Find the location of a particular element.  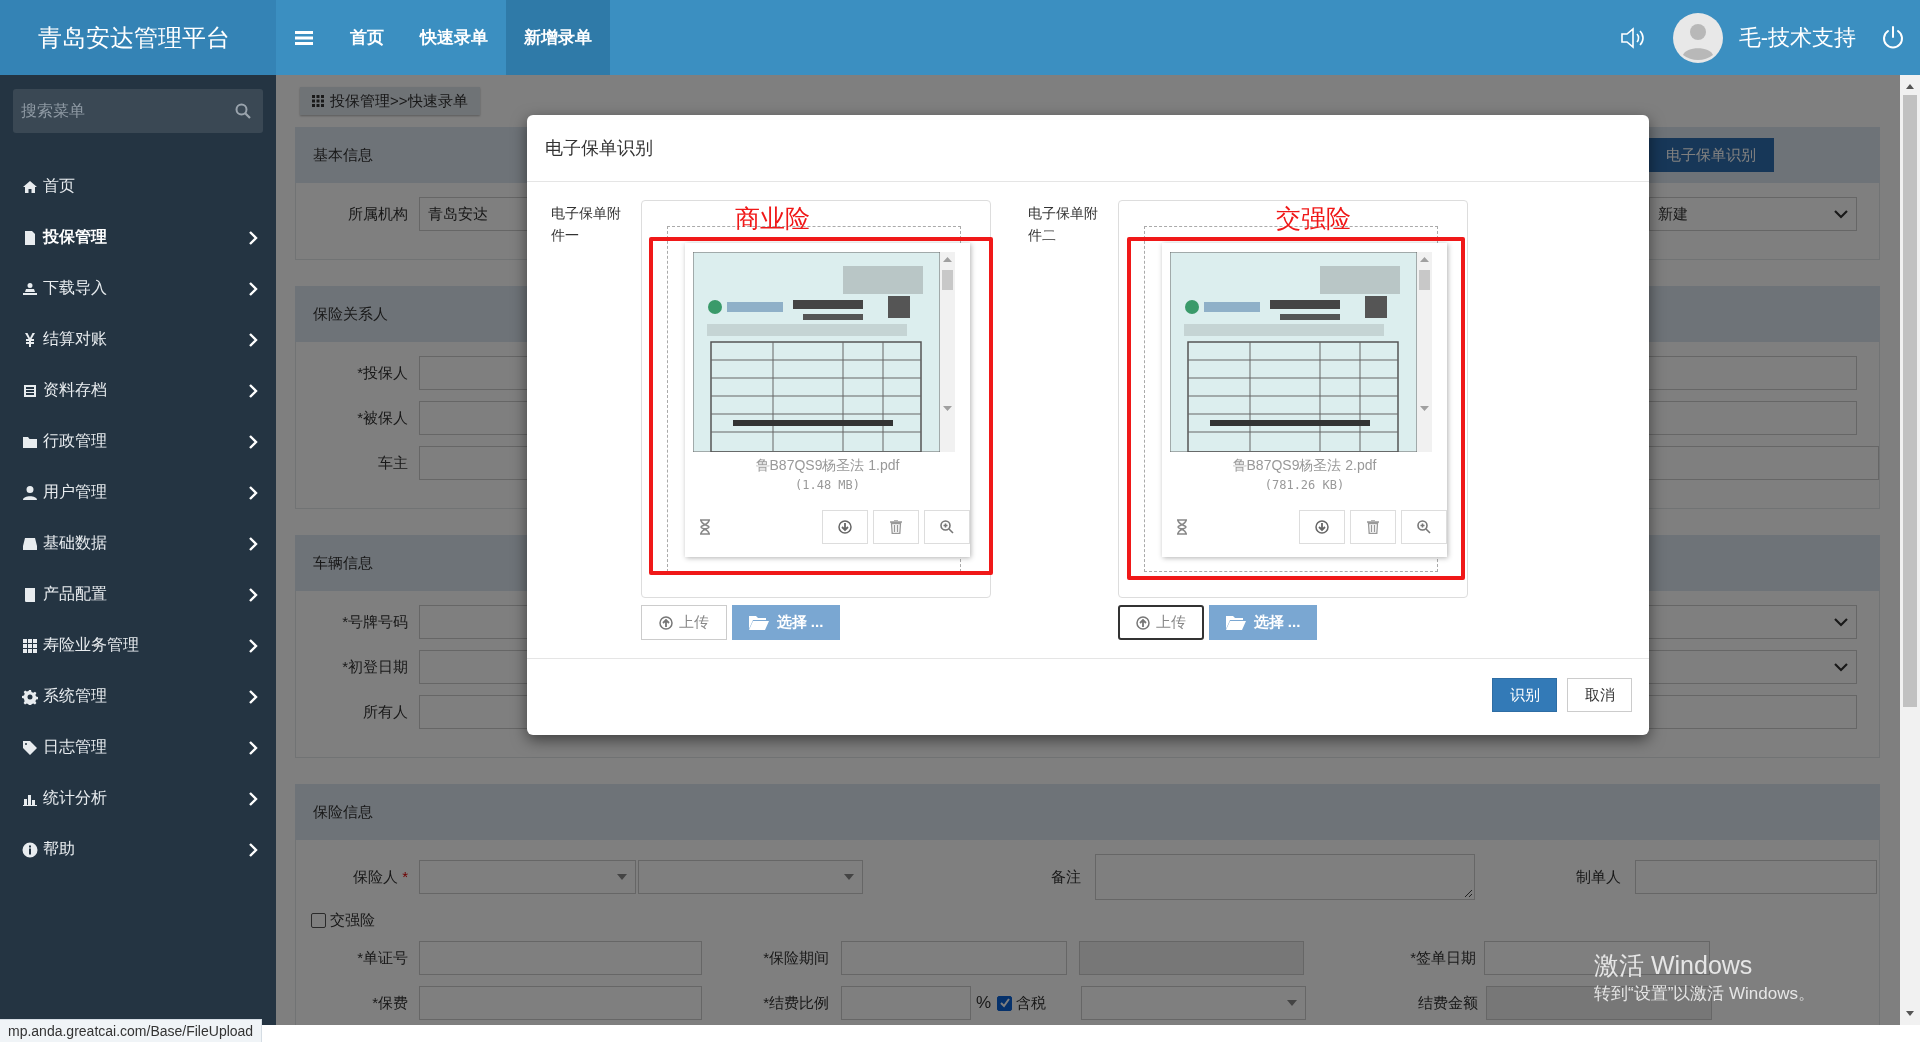

sidebar-item: 日志管理 is located at coordinates (138, 747).